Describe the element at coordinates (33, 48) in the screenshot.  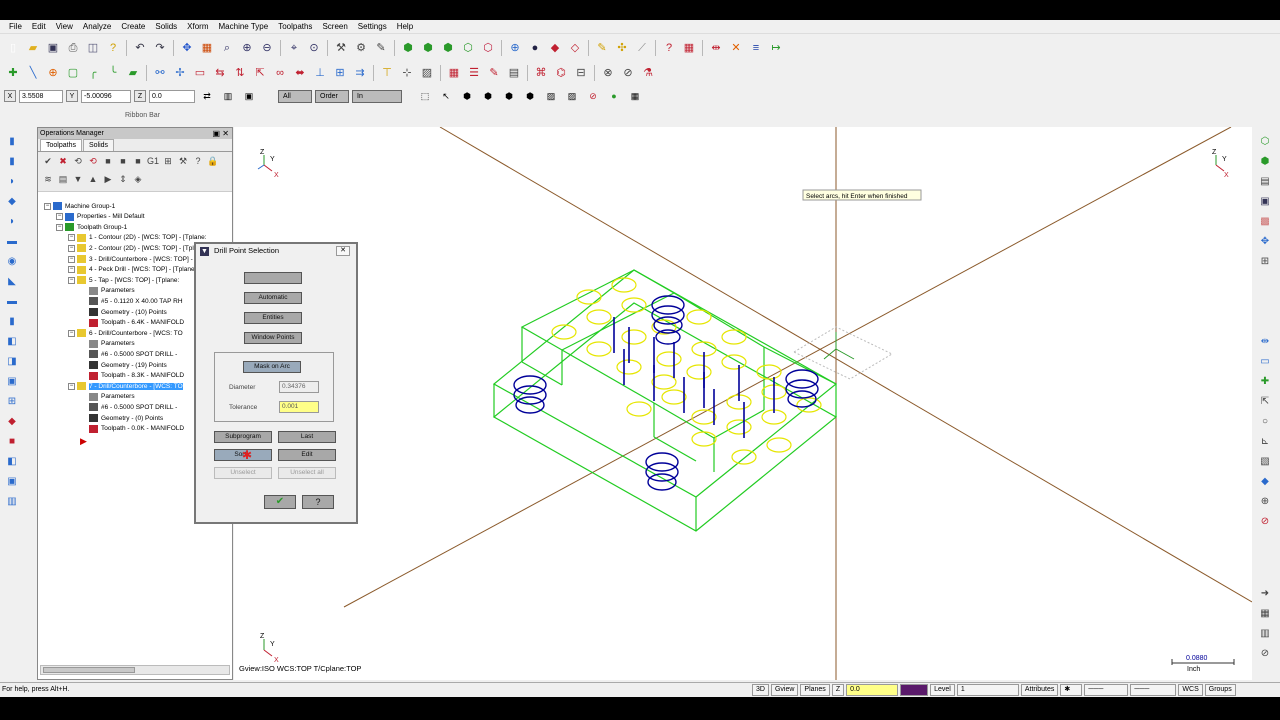
I see `open-file-icon: ▰` at that location.